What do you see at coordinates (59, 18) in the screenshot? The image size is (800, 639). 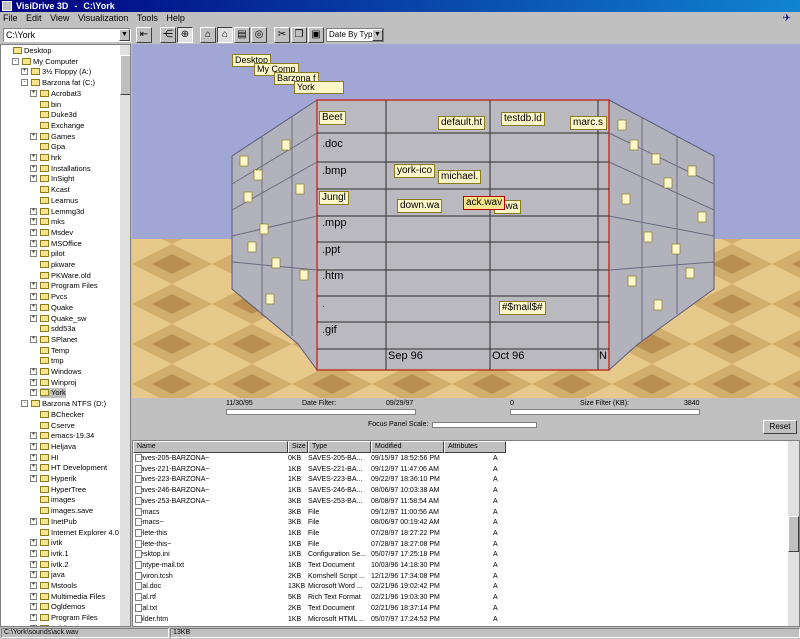 I see `menu-view: View` at bounding box center [59, 18].